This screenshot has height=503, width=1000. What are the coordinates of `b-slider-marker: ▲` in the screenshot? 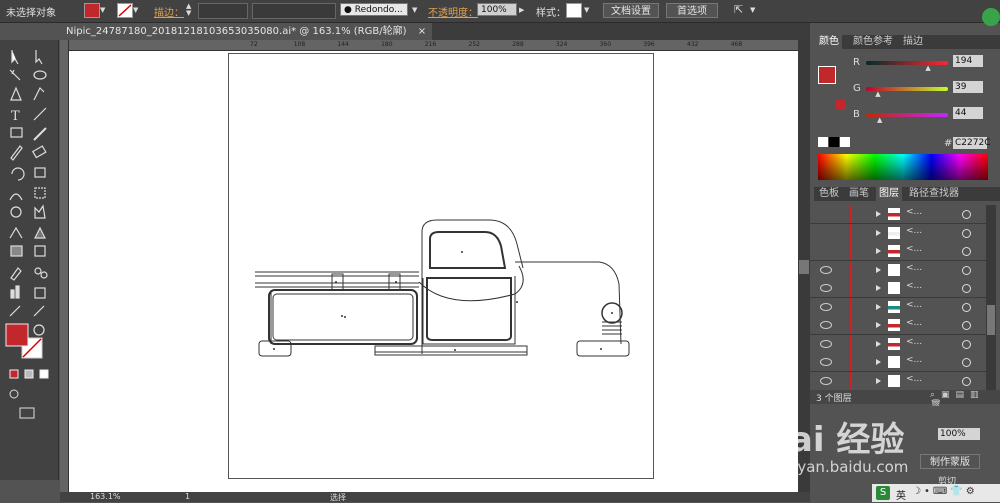 It's located at (879, 120).